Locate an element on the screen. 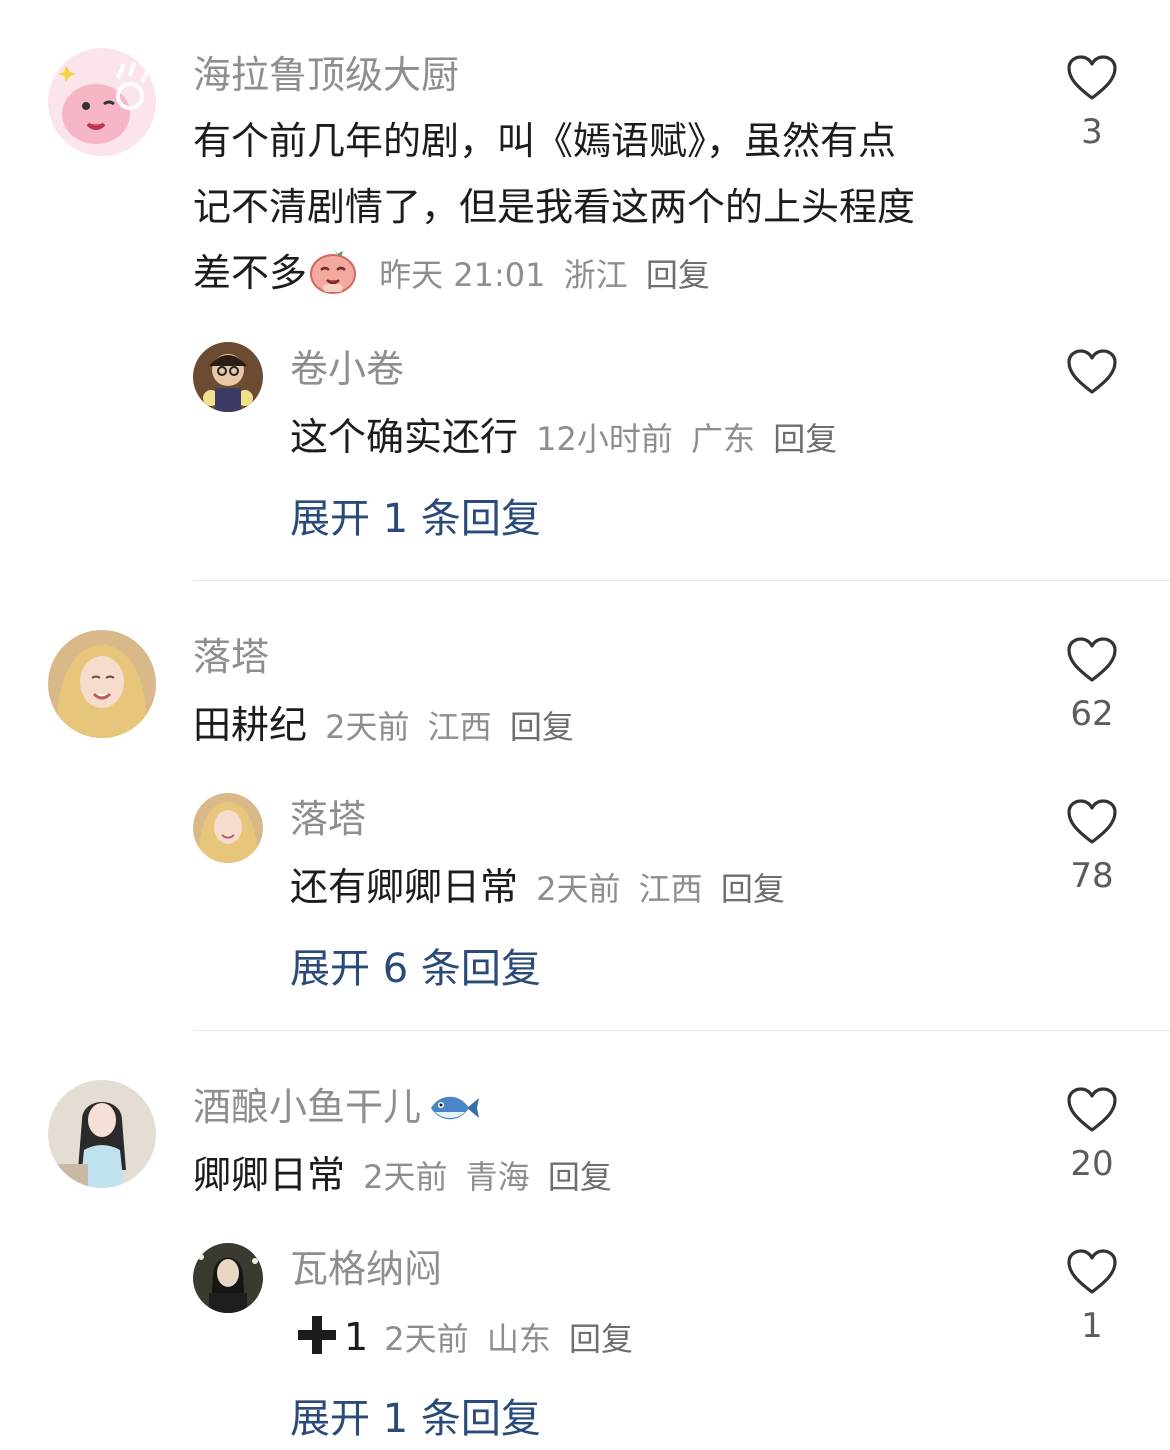  comment-line: 卿卿日常 2天前 青海 回复 is located at coordinates (402, 1176).